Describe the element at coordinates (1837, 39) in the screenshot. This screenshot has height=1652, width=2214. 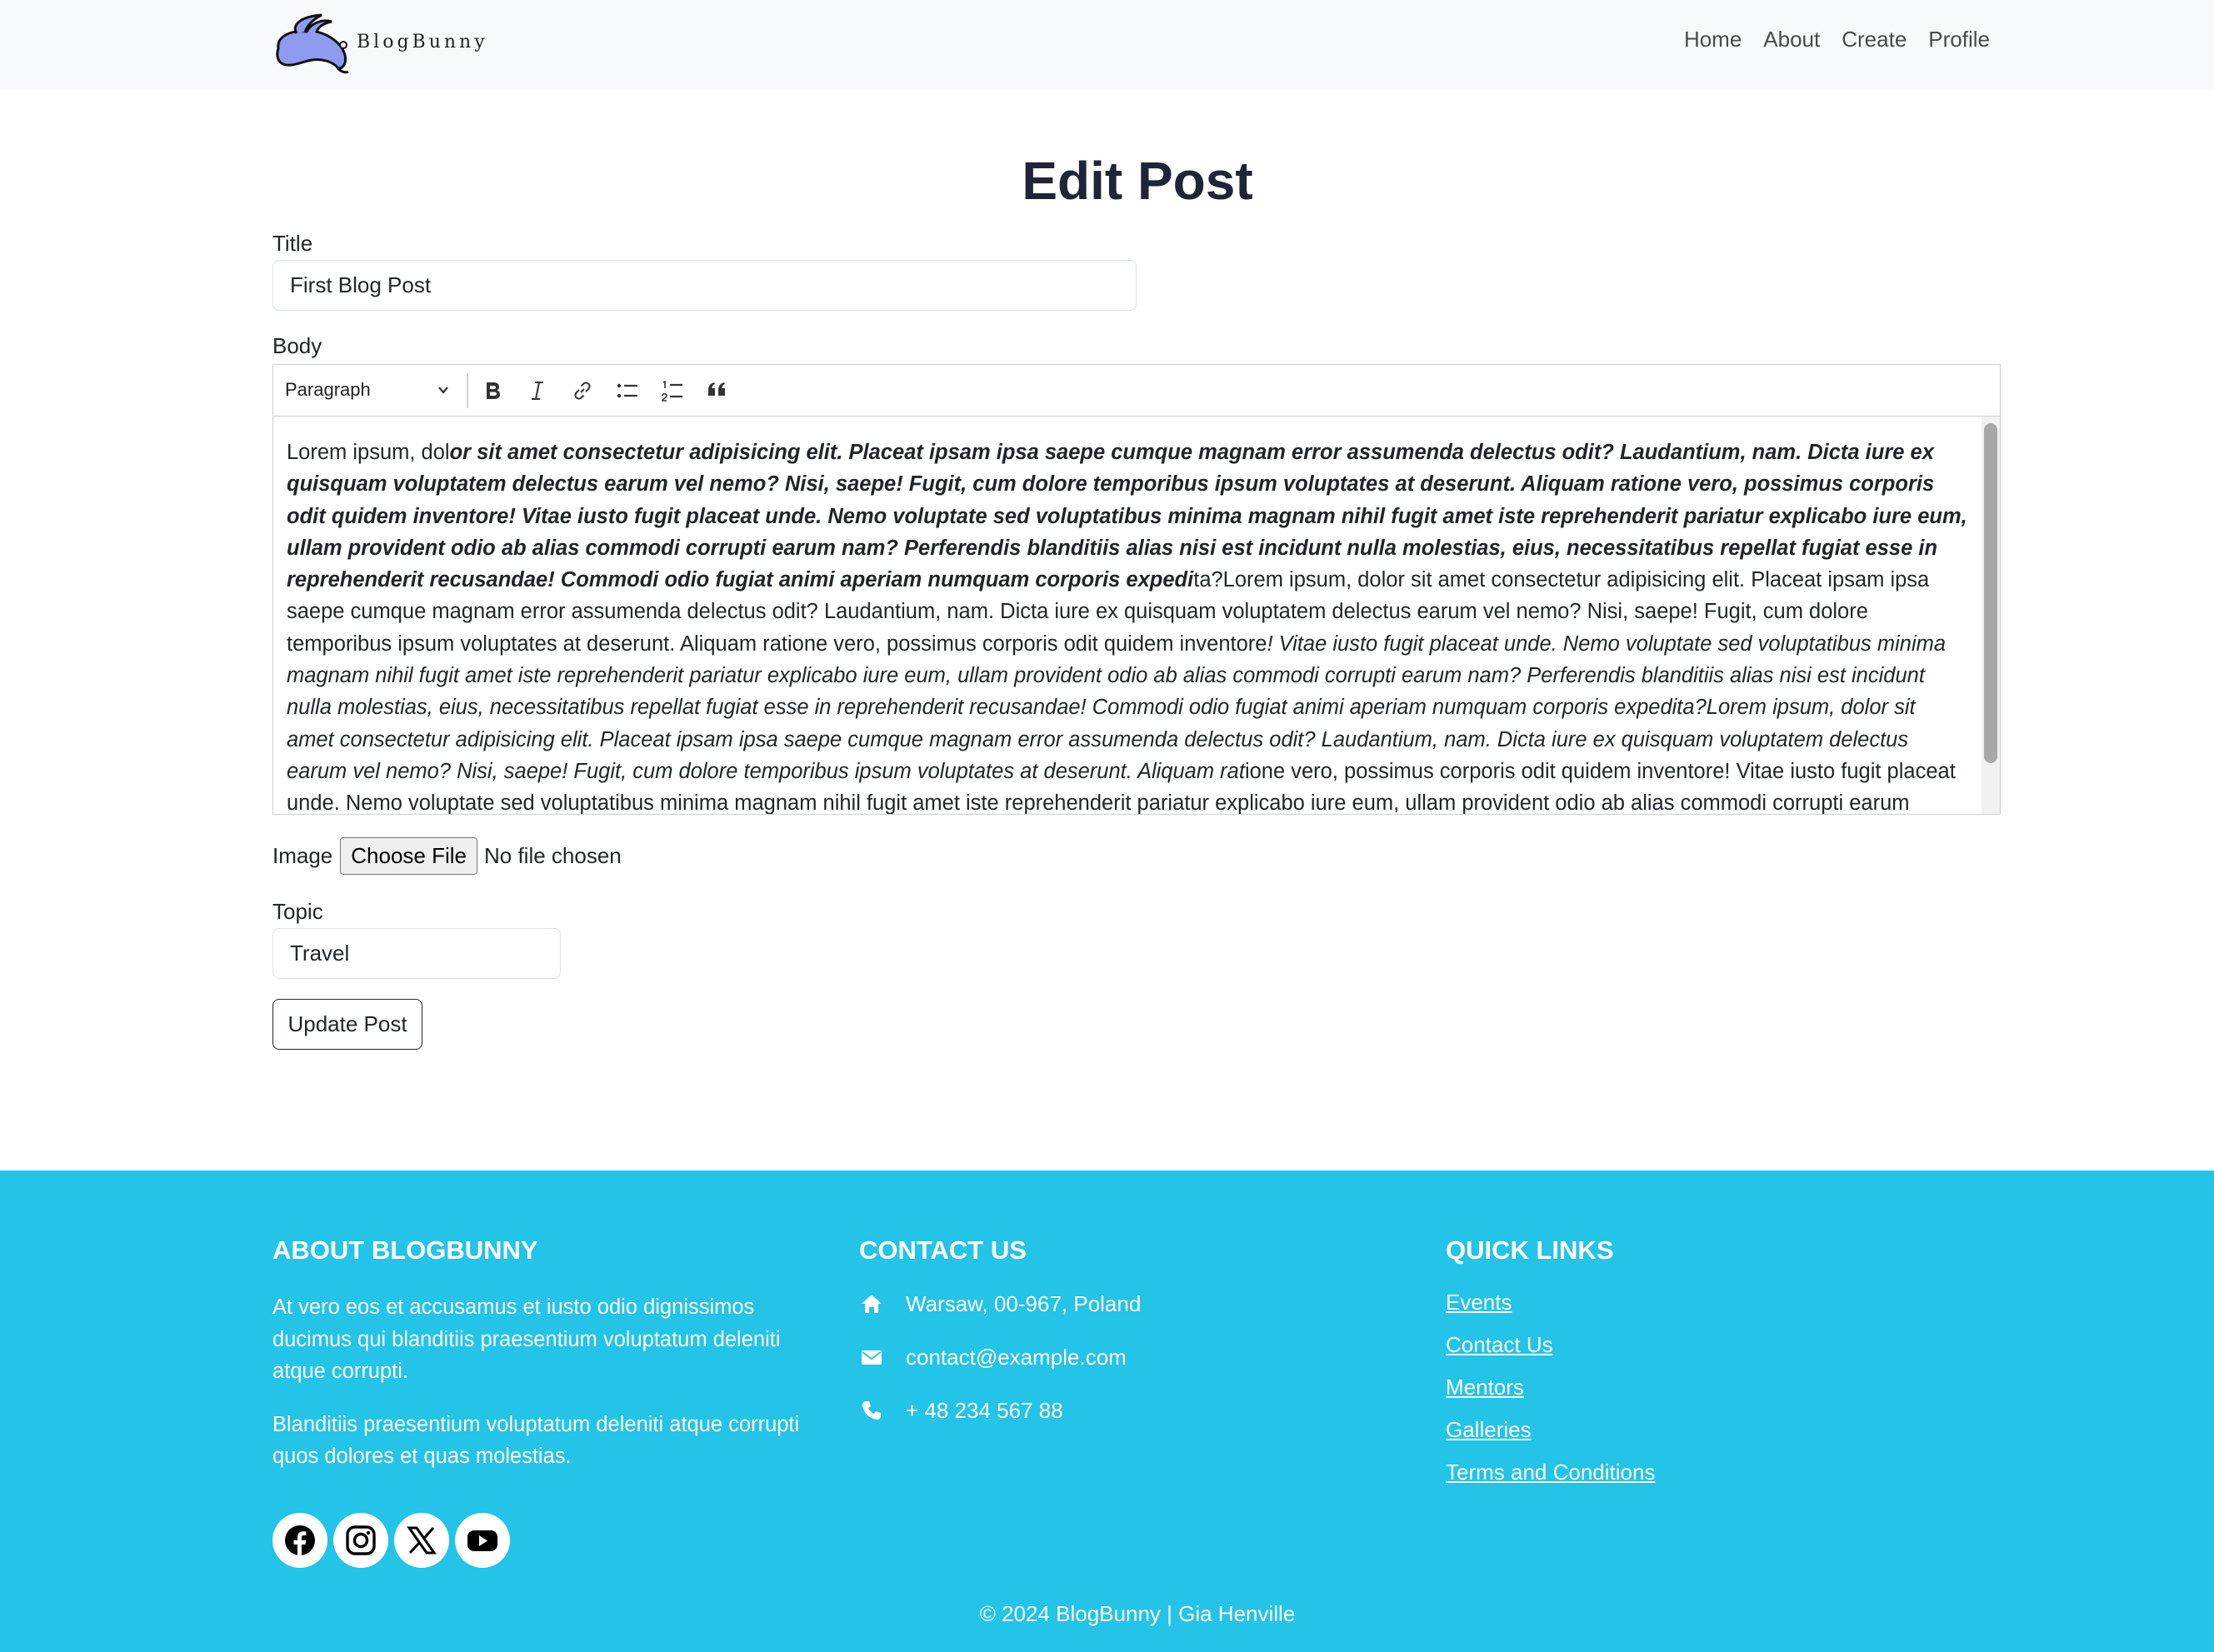
I see `nav-links: Home About Create Profile` at that location.